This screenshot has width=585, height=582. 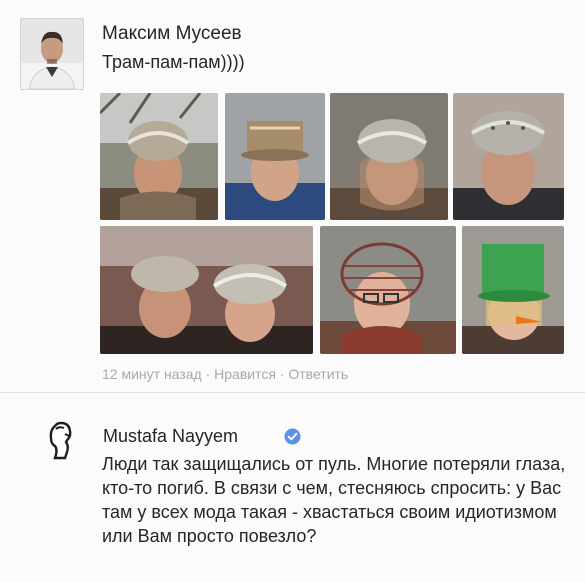 What do you see at coordinates (52, 54) in the screenshot?
I see `author-avatar` at bounding box center [52, 54].